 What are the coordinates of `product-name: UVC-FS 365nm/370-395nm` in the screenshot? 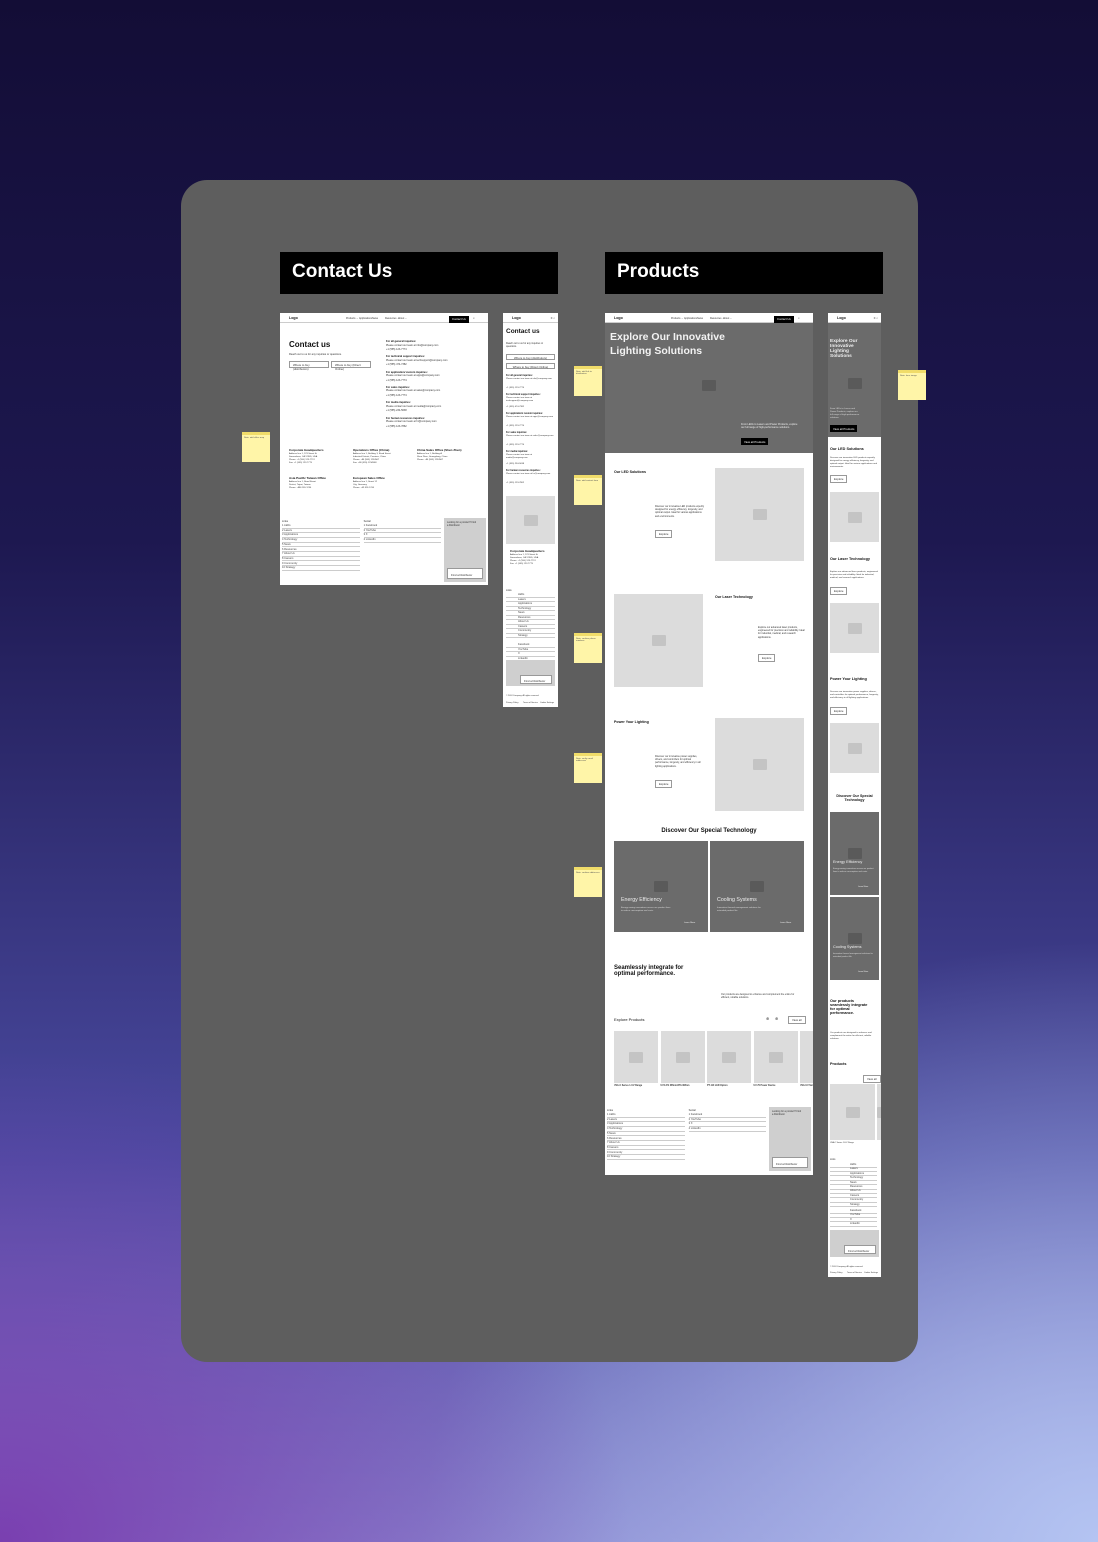 It's located at (675, 1086).